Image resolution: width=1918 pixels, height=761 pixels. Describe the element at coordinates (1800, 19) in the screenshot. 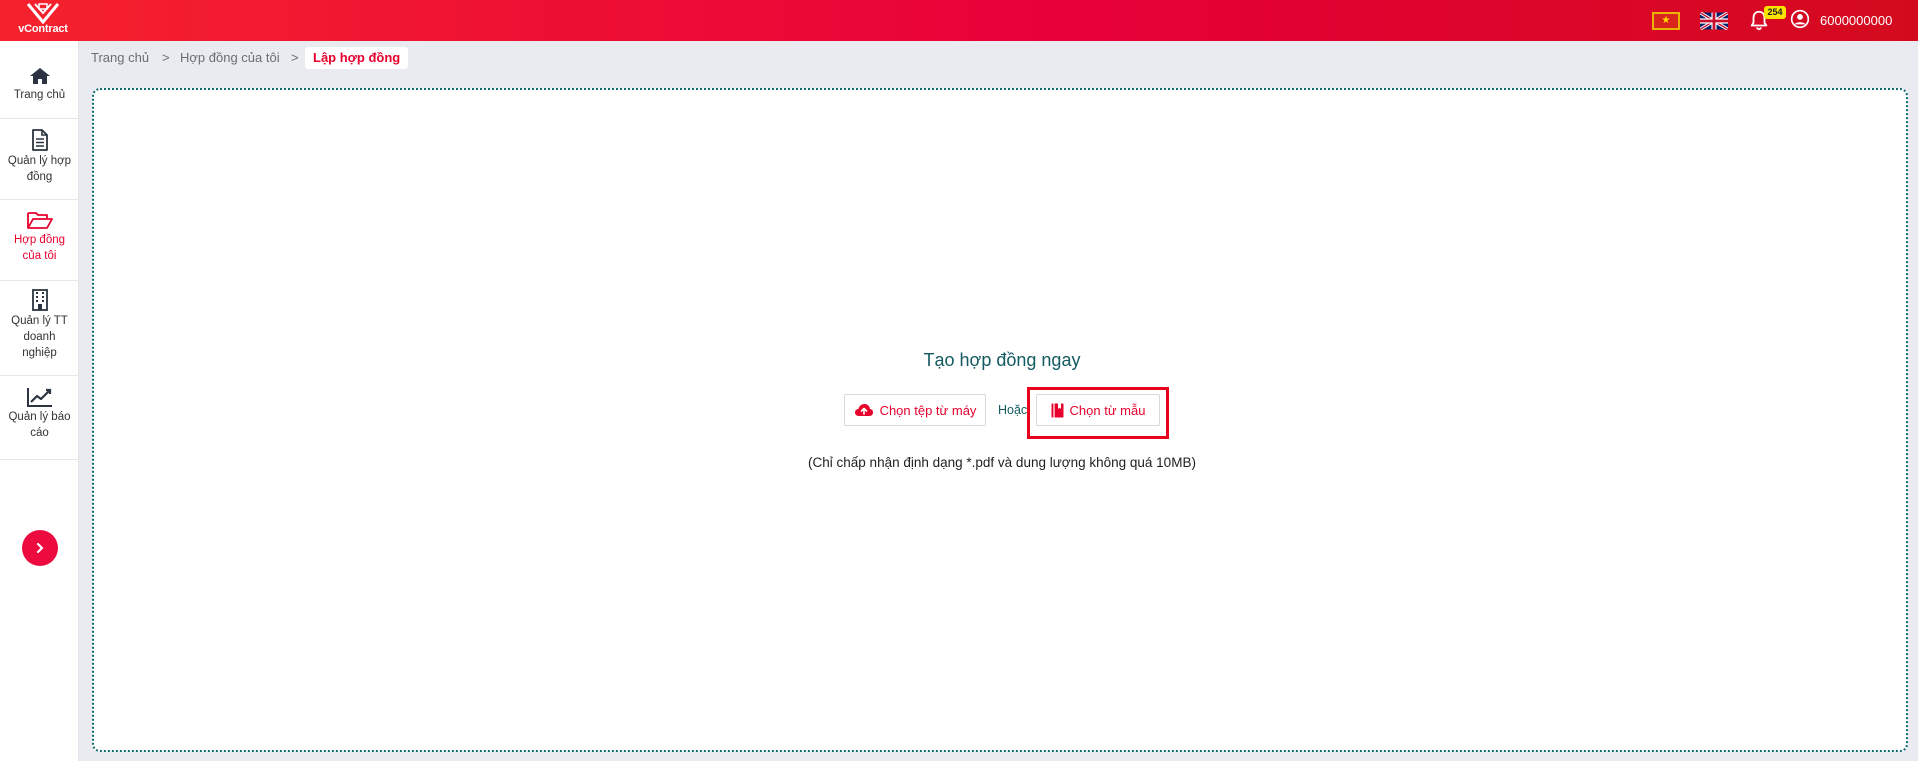

I see `user-circle-icon` at that location.